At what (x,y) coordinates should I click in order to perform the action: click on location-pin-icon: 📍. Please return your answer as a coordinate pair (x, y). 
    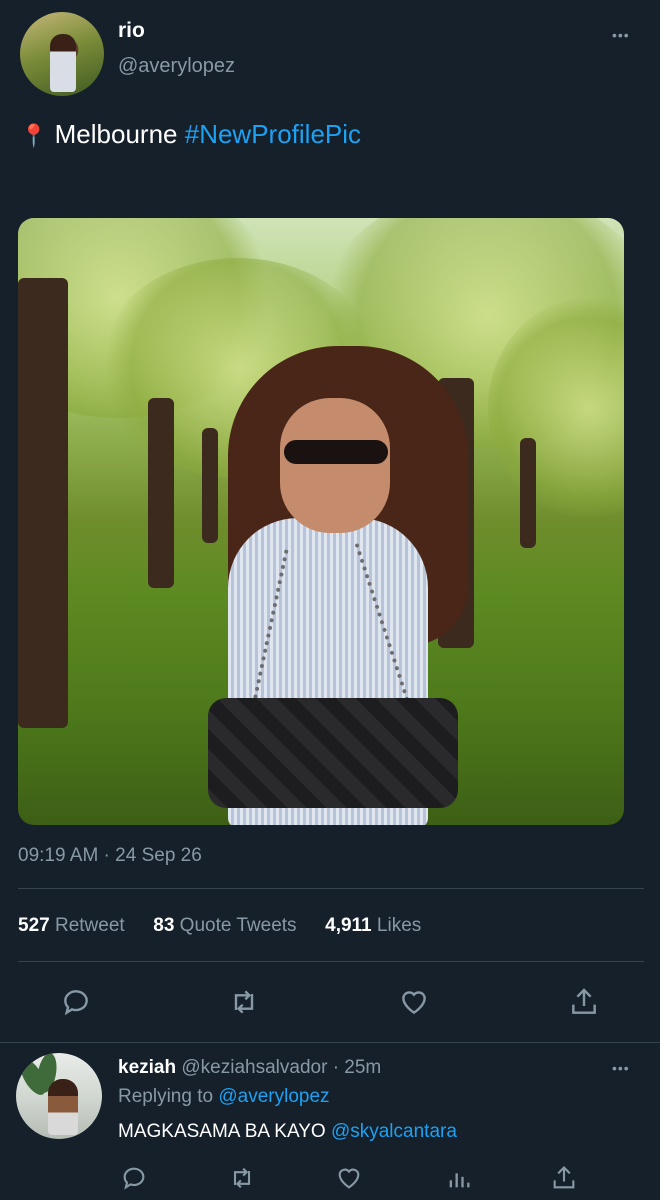
    Looking at the image, I should click on (34, 135).